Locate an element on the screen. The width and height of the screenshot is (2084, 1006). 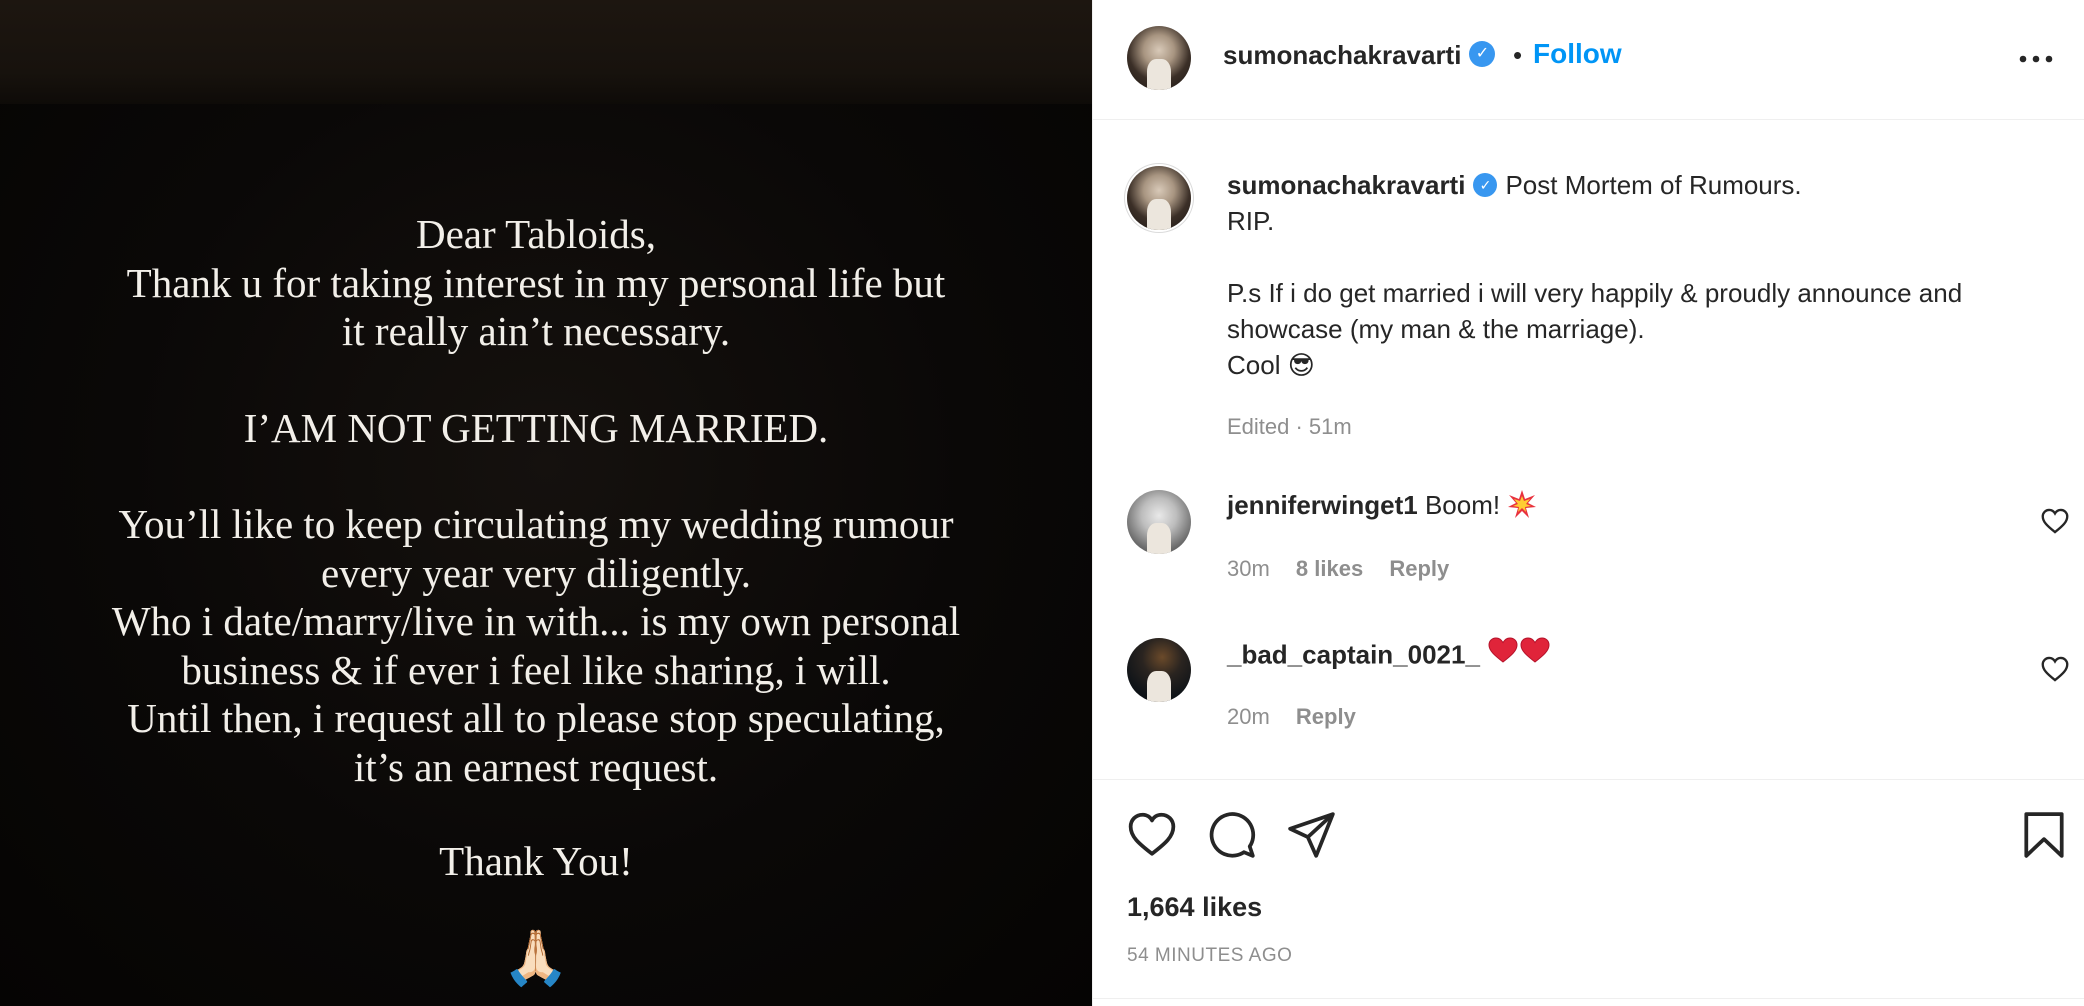
comment-icon is located at coordinates (1232, 835).